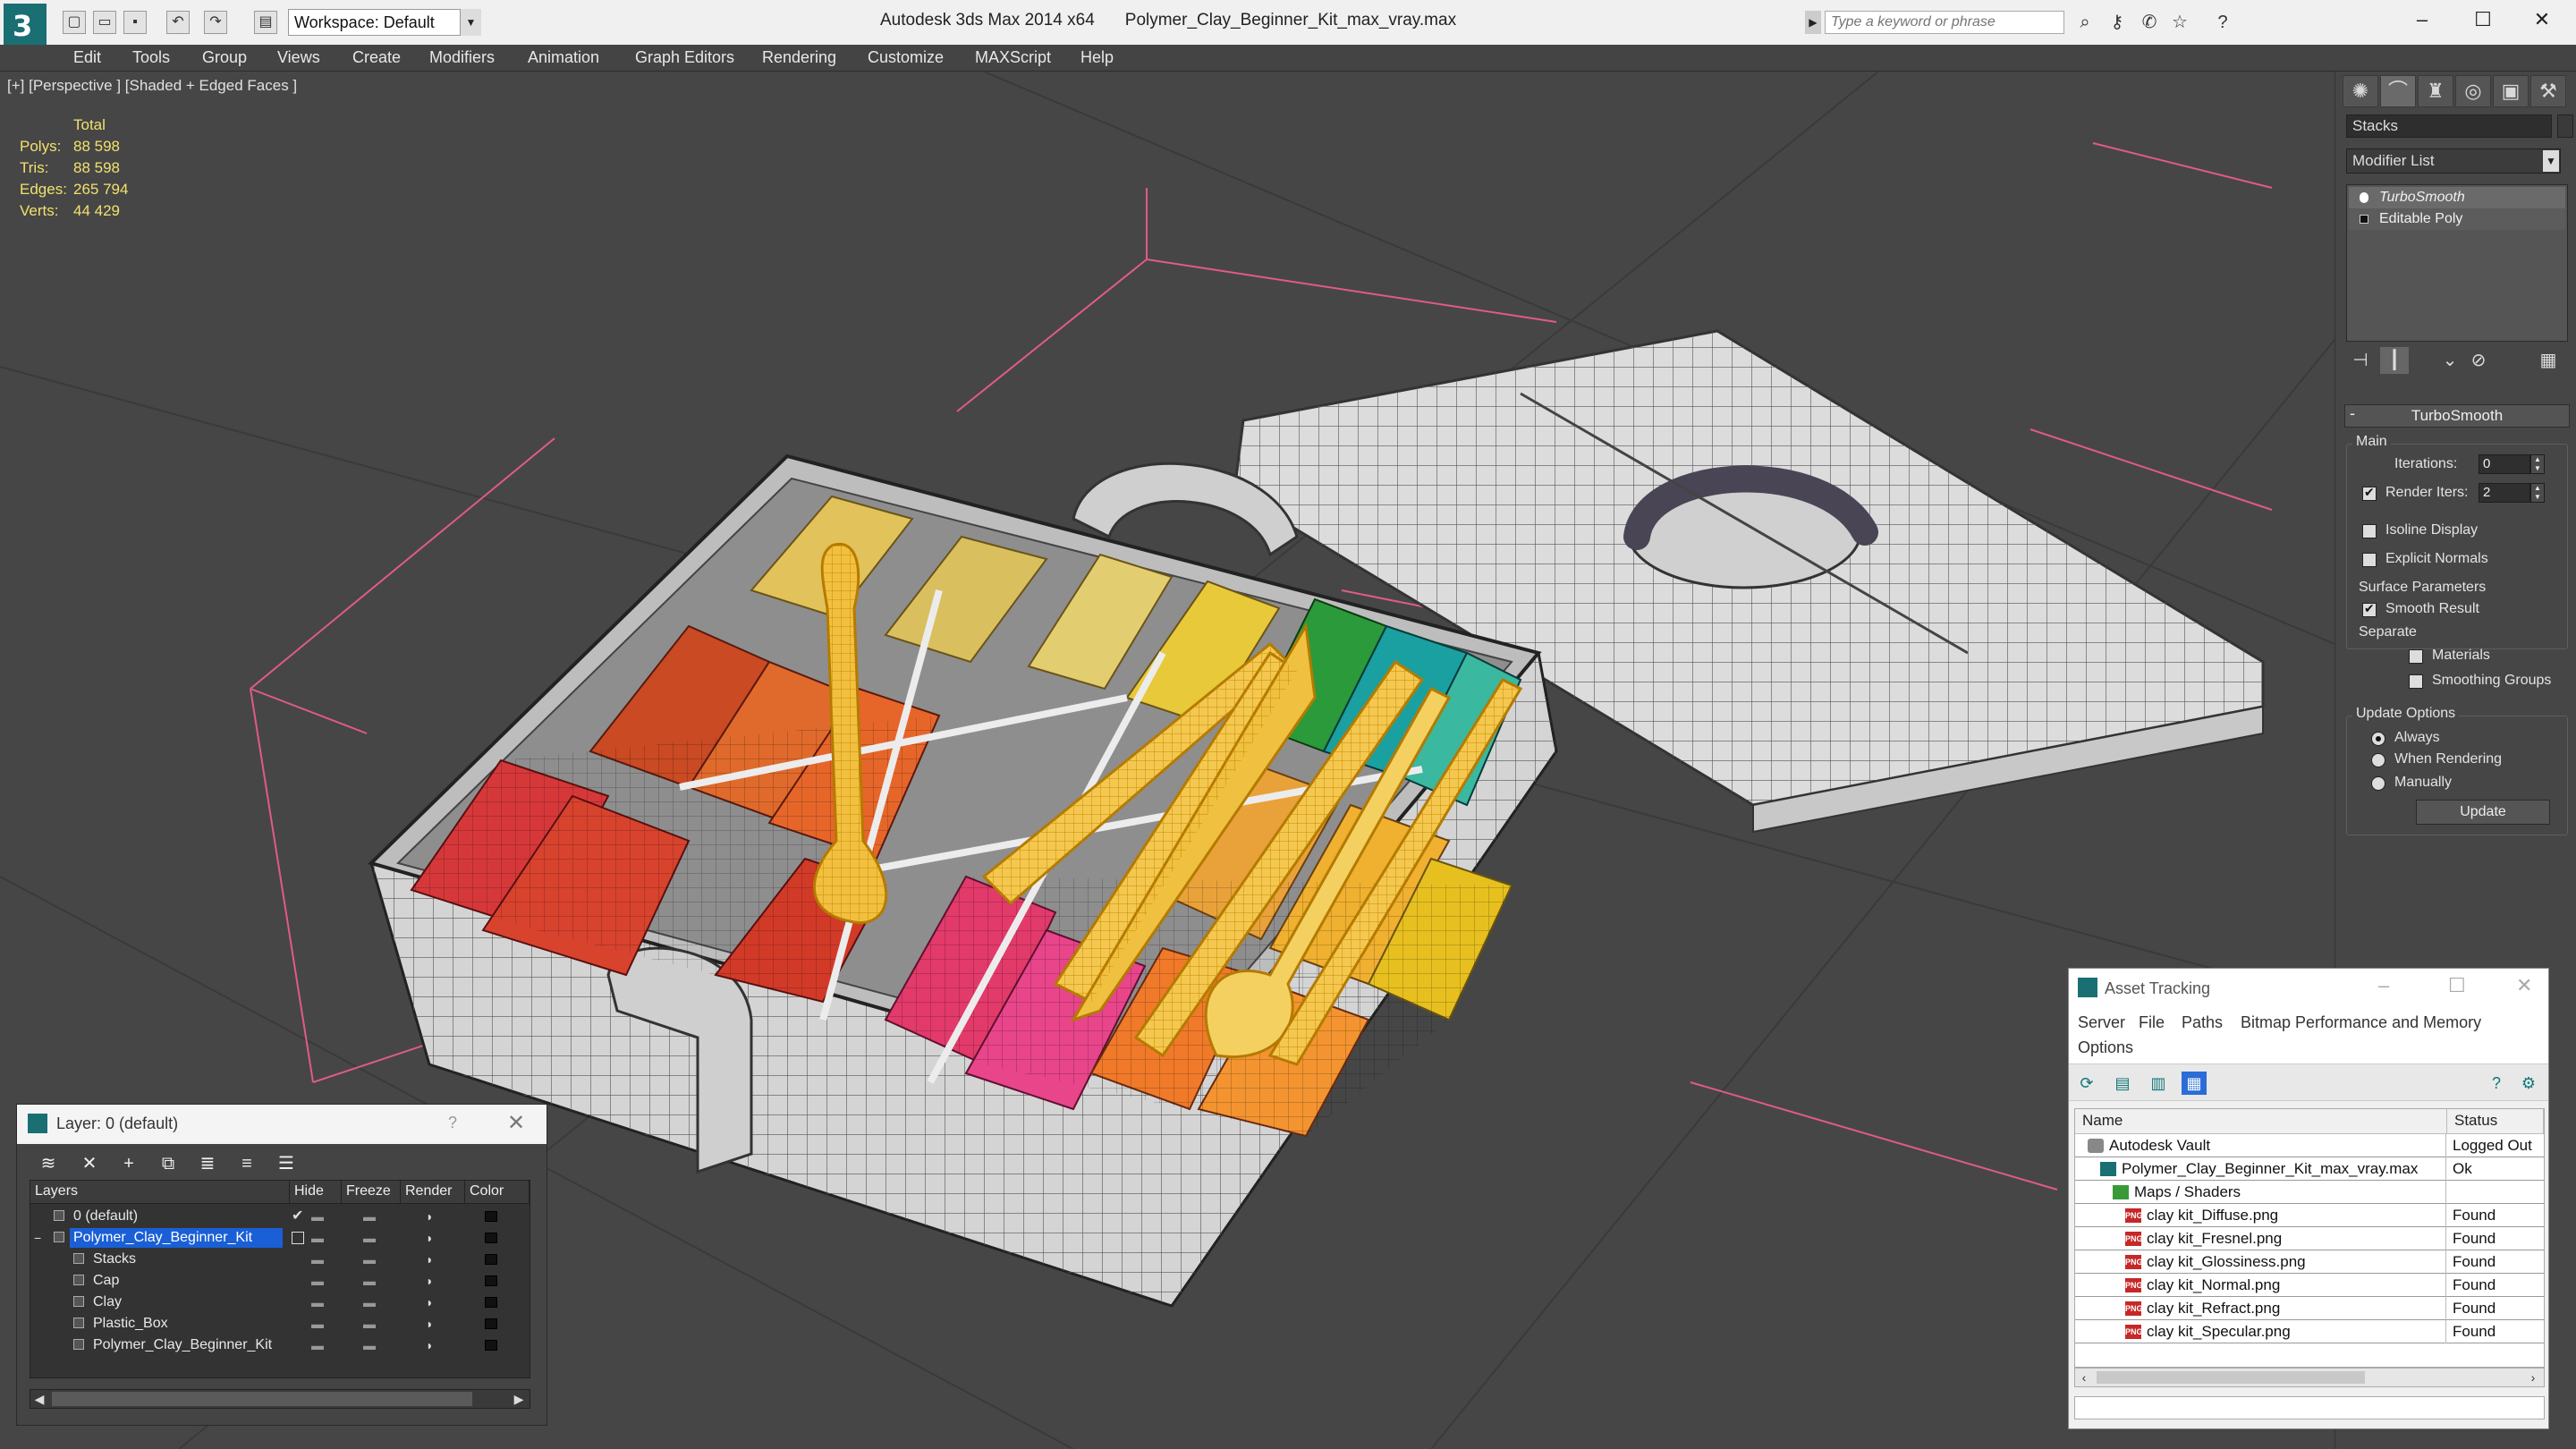 This screenshot has height=1449, width=2576. Describe the element at coordinates (178, 22) in the screenshot. I see `undo-icon: ↶` at that location.